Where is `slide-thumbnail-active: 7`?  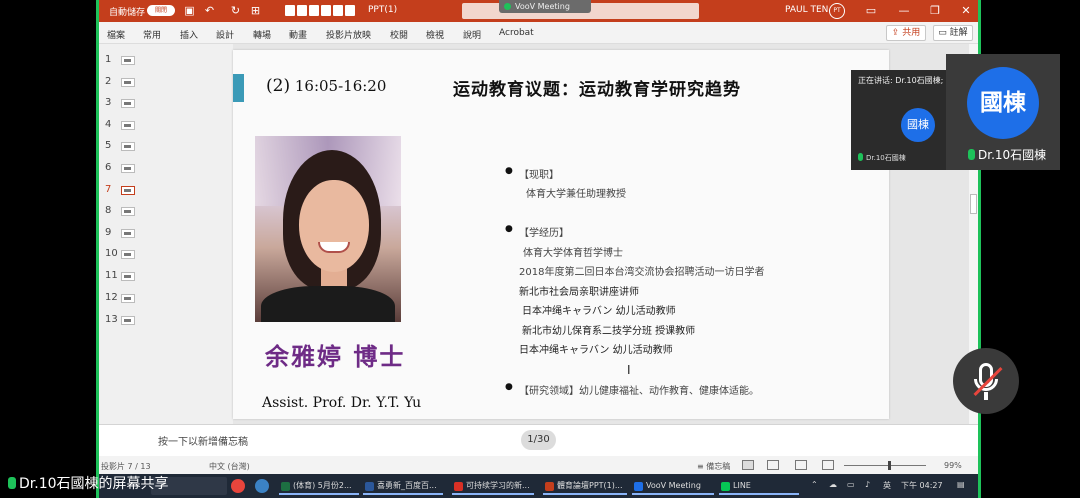
slide-thumbnail-active: 7 is located at coordinates (166, 190).